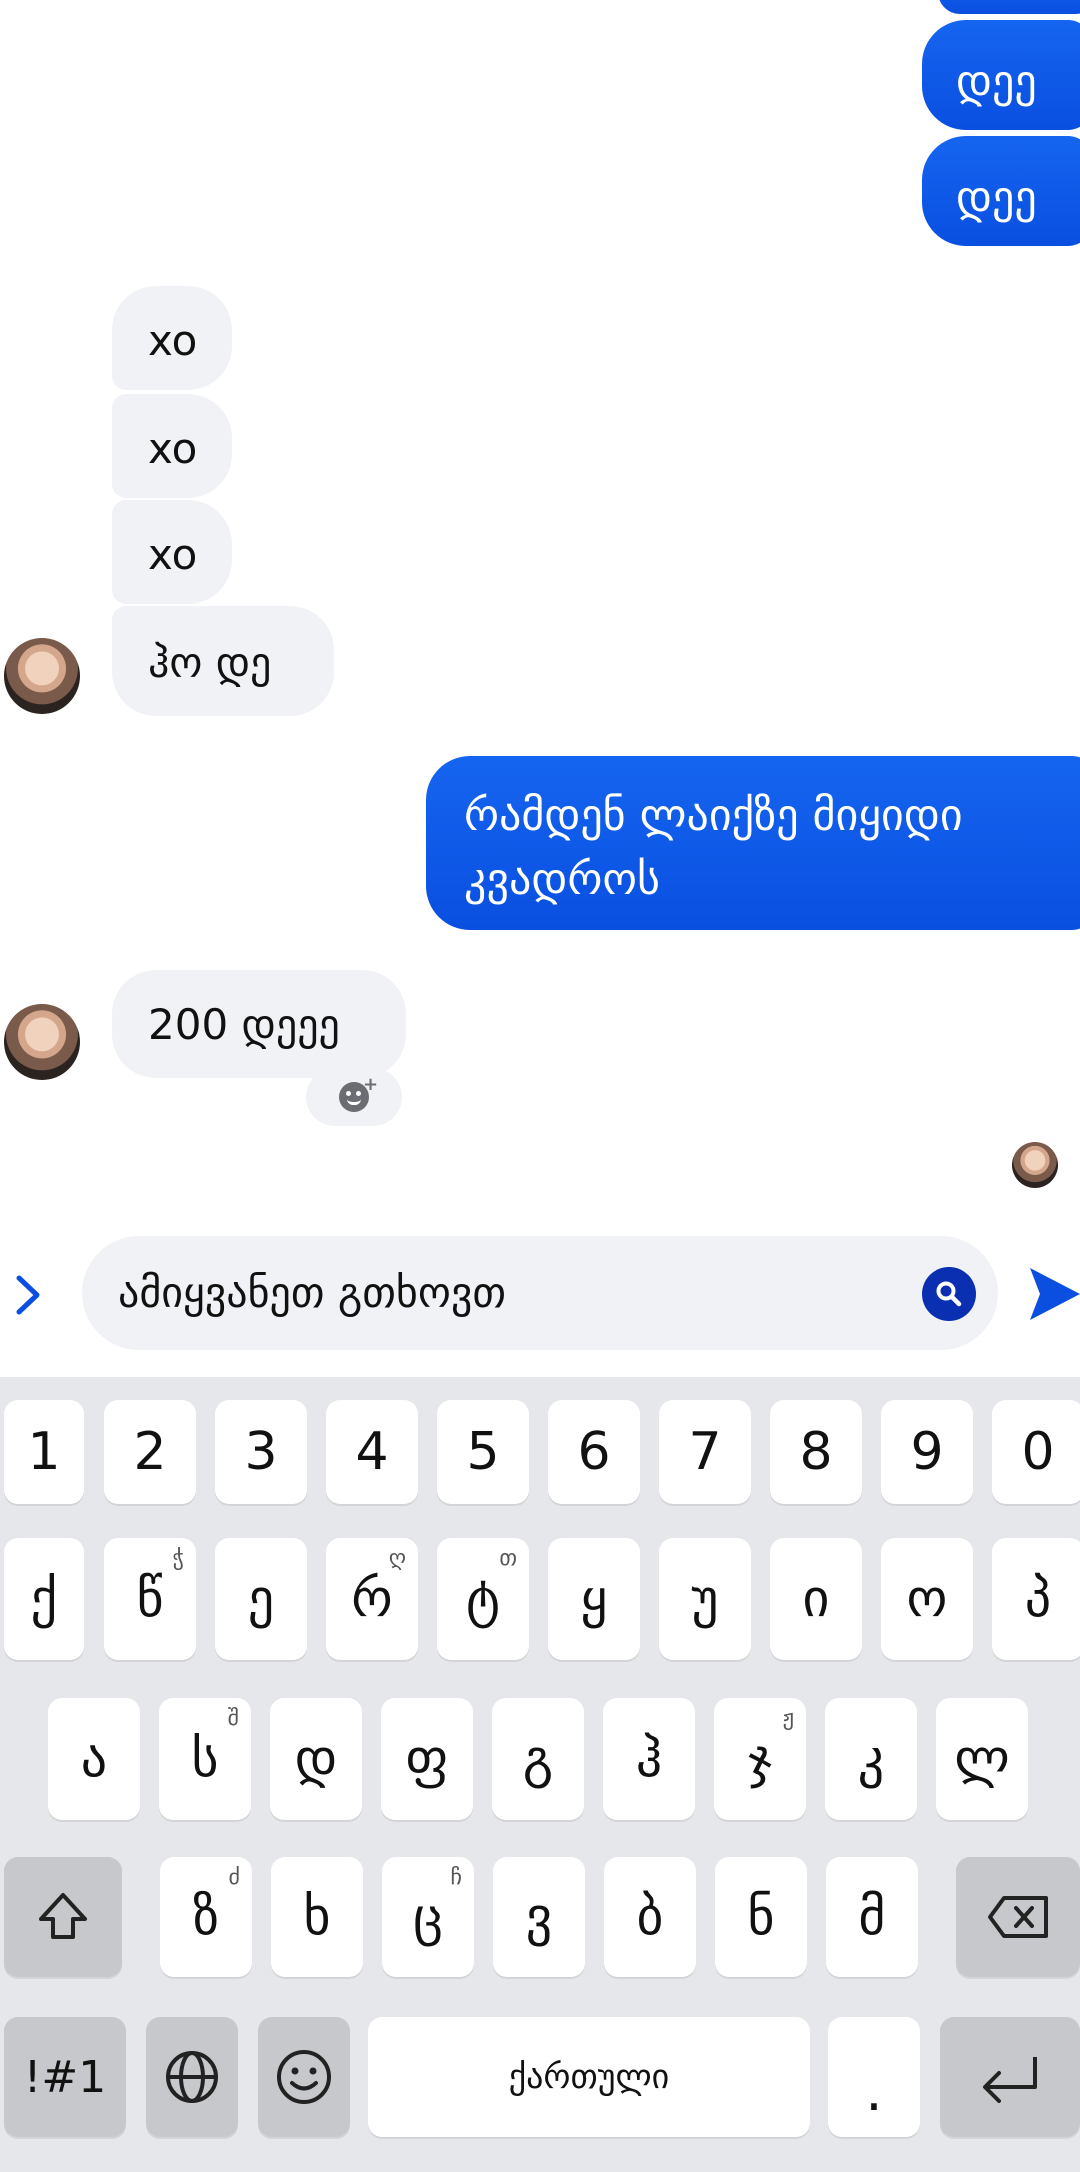 This screenshot has height=2172, width=1080. What do you see at coordinates (650, 1917) in the screenshot?
I see `letter-key: ბ` at bounding box center [650, 1917].